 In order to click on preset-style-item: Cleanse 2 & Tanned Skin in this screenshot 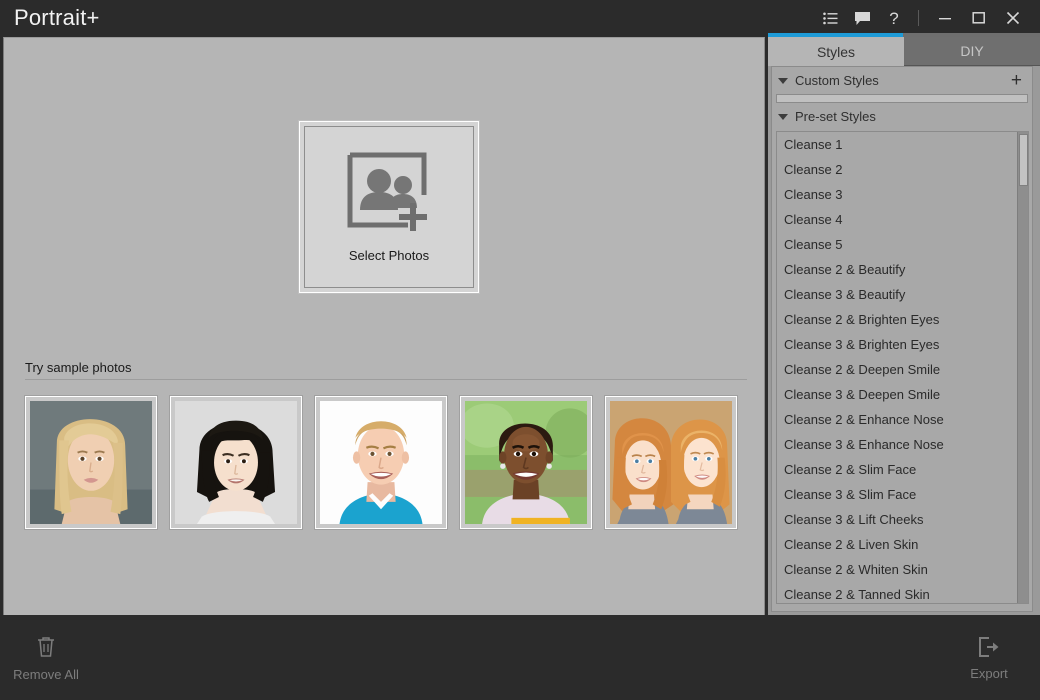, I will do `click(897, 592)`.